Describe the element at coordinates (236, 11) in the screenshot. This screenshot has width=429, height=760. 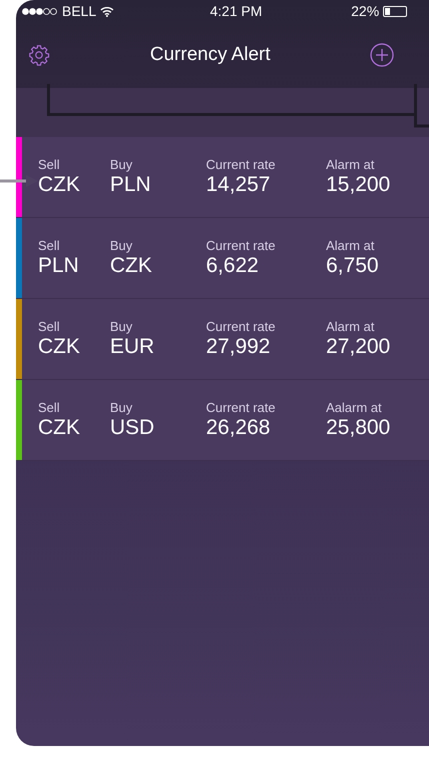
I see `status-time: 4:21 PM` at that location.